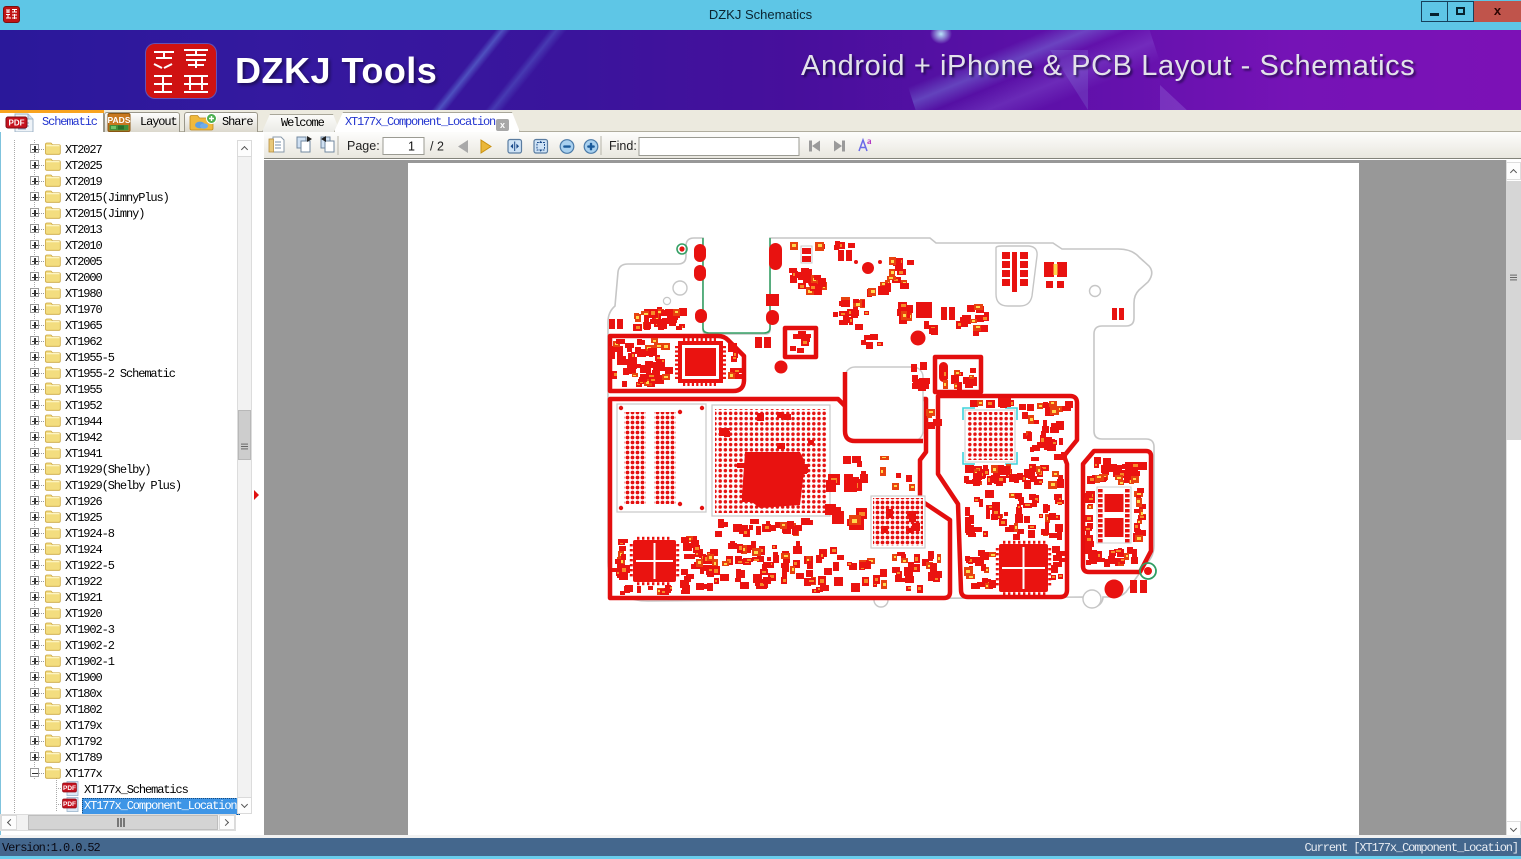 The width and height of the screenshot is (1521, 859). Describe the element at coordinates (869, 141) in the screenshot. I see `svg-text: a` at that location.